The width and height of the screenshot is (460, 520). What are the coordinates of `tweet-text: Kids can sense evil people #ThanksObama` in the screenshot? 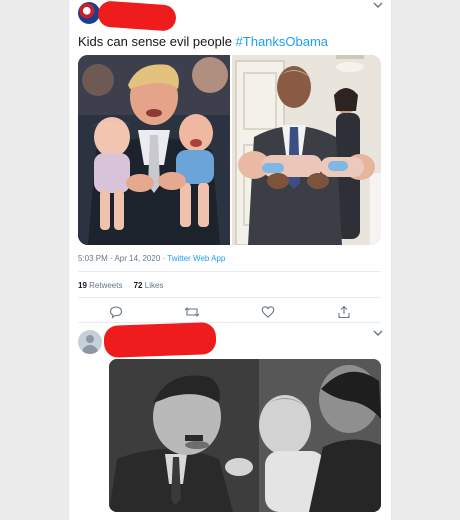 It's located at (203, 41).